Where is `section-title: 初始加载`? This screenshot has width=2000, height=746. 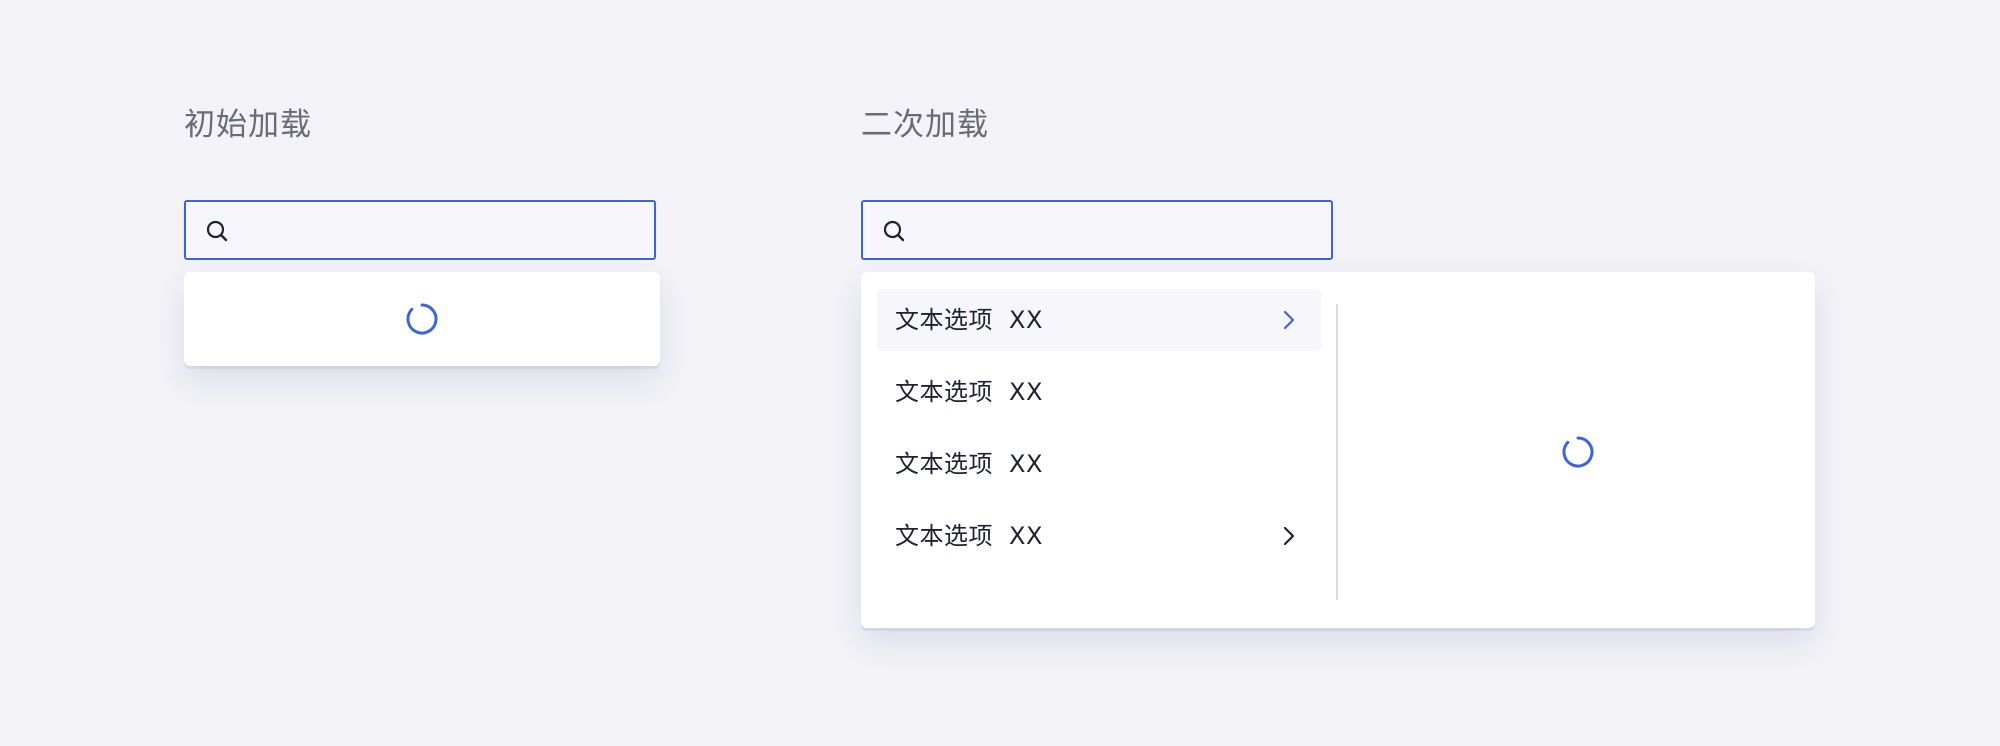 section-title: 初始加载 is located at coordinates (248, 125).